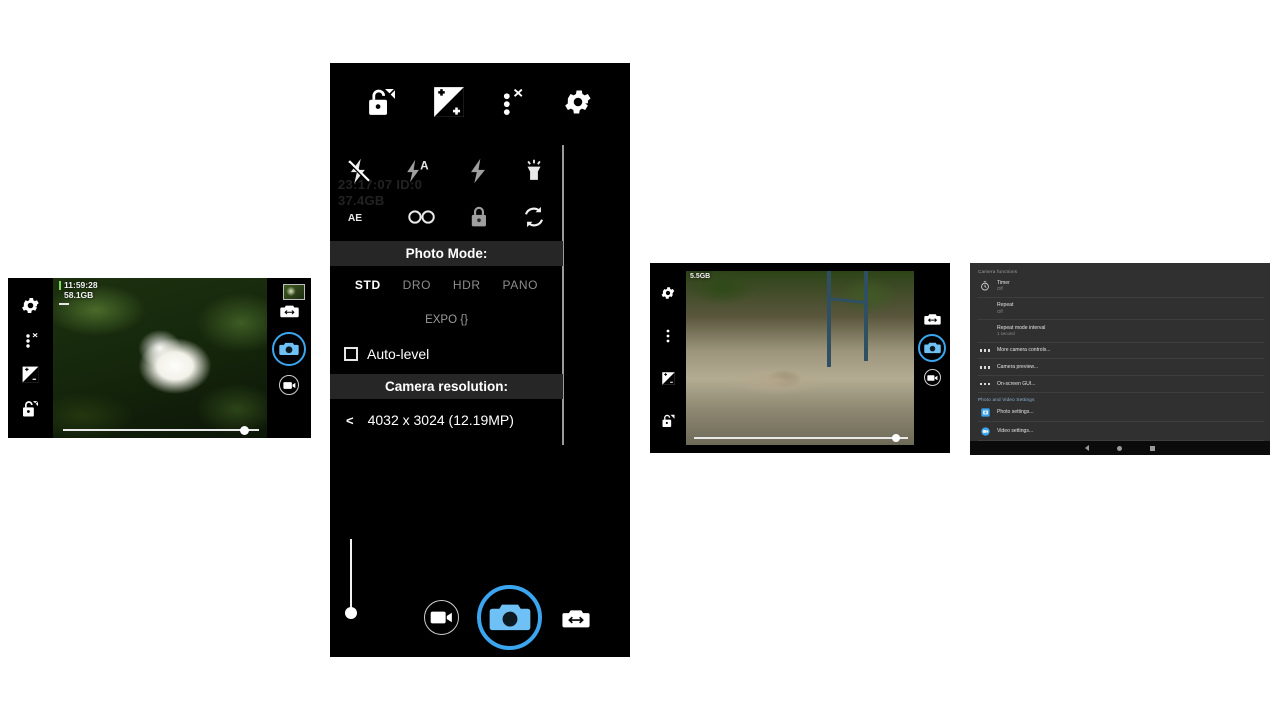 Image resolution: width=1280 pixels, height=720 pixels. Describe the element at coordinates (381, 102) in the screenshot. I see `unlock-exposure-icon` at that location.